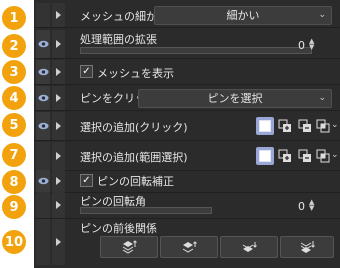  Describe the element at coordinates (187, 205) in the screenshot. I see `row-pin-rotation-angle: ピンの回転角 0 ▲ ▼` at that location.